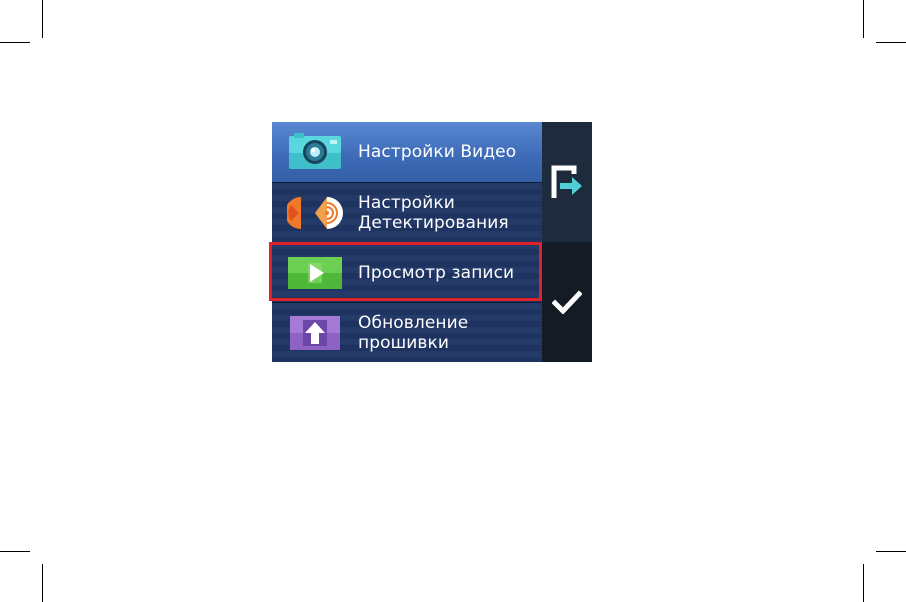  I want to click on detection-icon, so click(315, 213).